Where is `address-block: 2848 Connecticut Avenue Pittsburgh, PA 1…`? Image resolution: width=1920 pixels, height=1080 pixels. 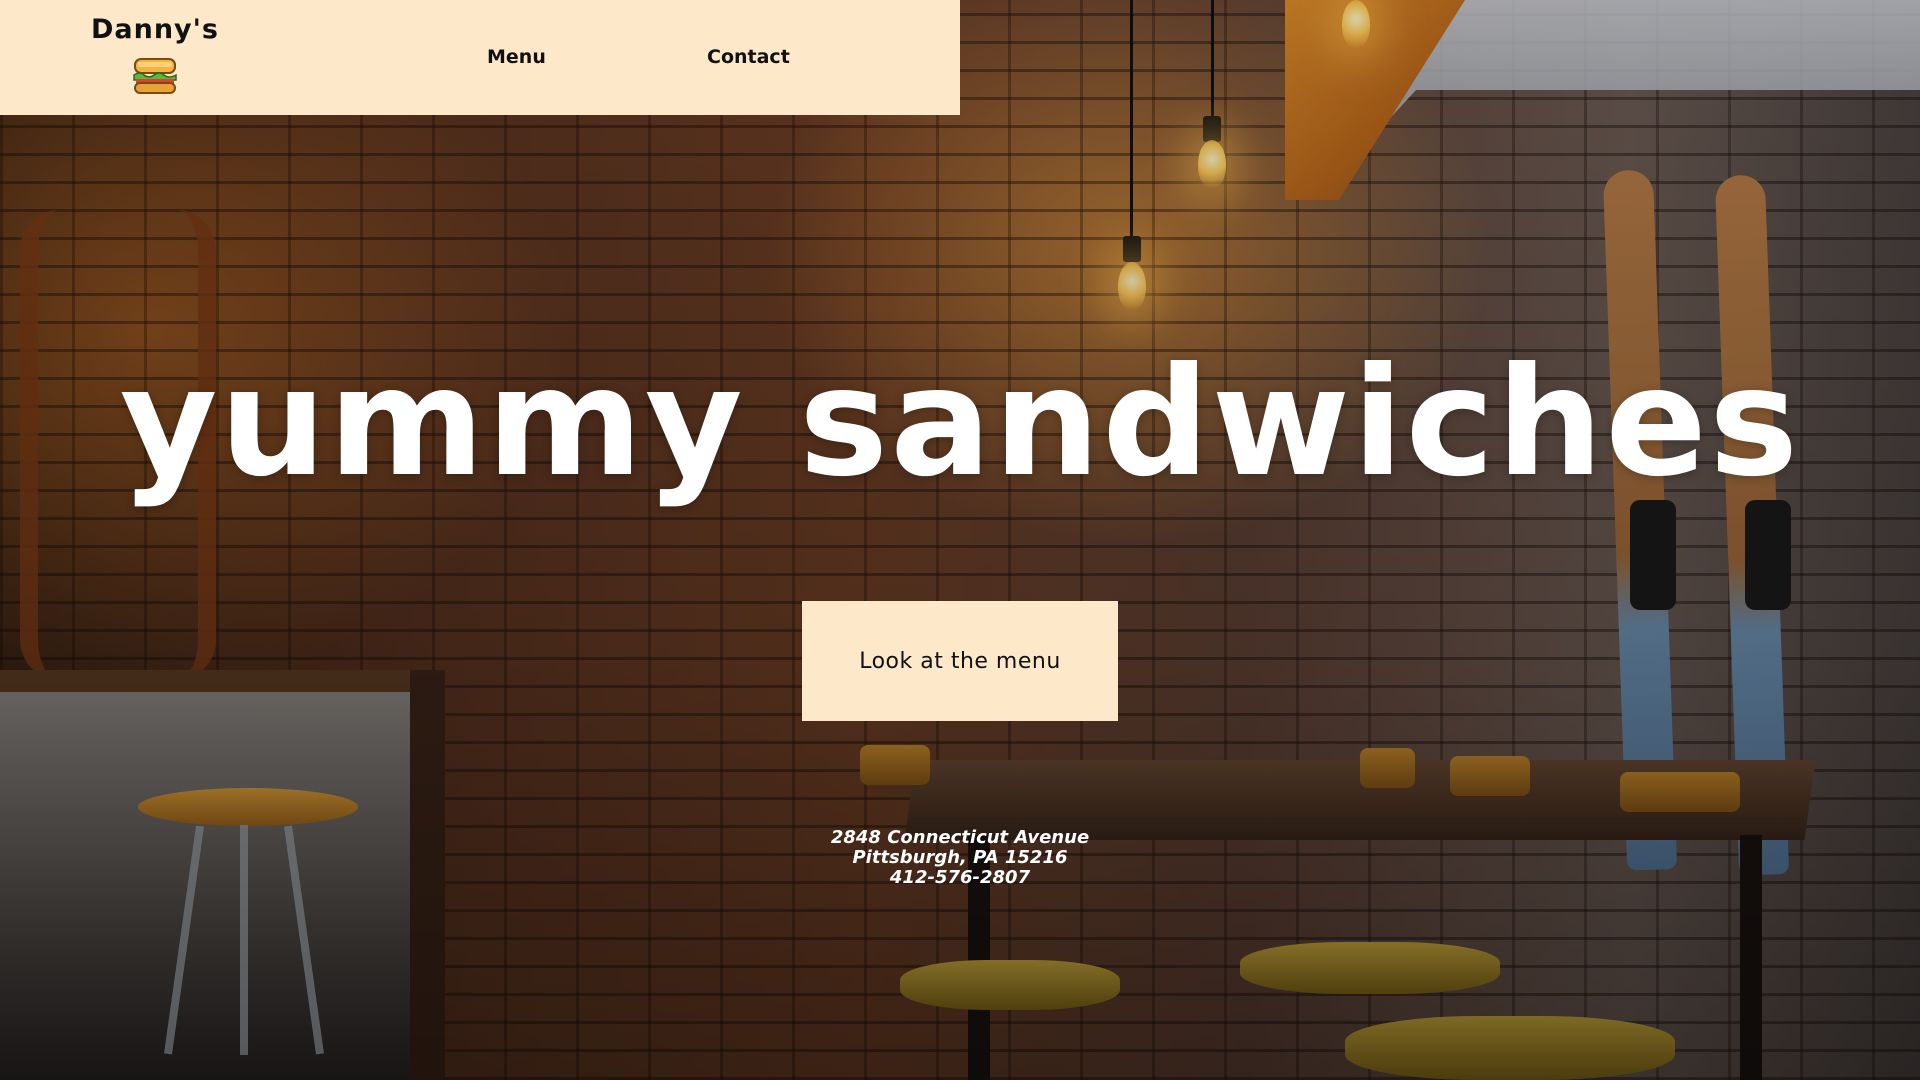 address-block: 2848 Connecticut Avenue Pittsburgh, PA 1… is located at coordinates (960, 858).